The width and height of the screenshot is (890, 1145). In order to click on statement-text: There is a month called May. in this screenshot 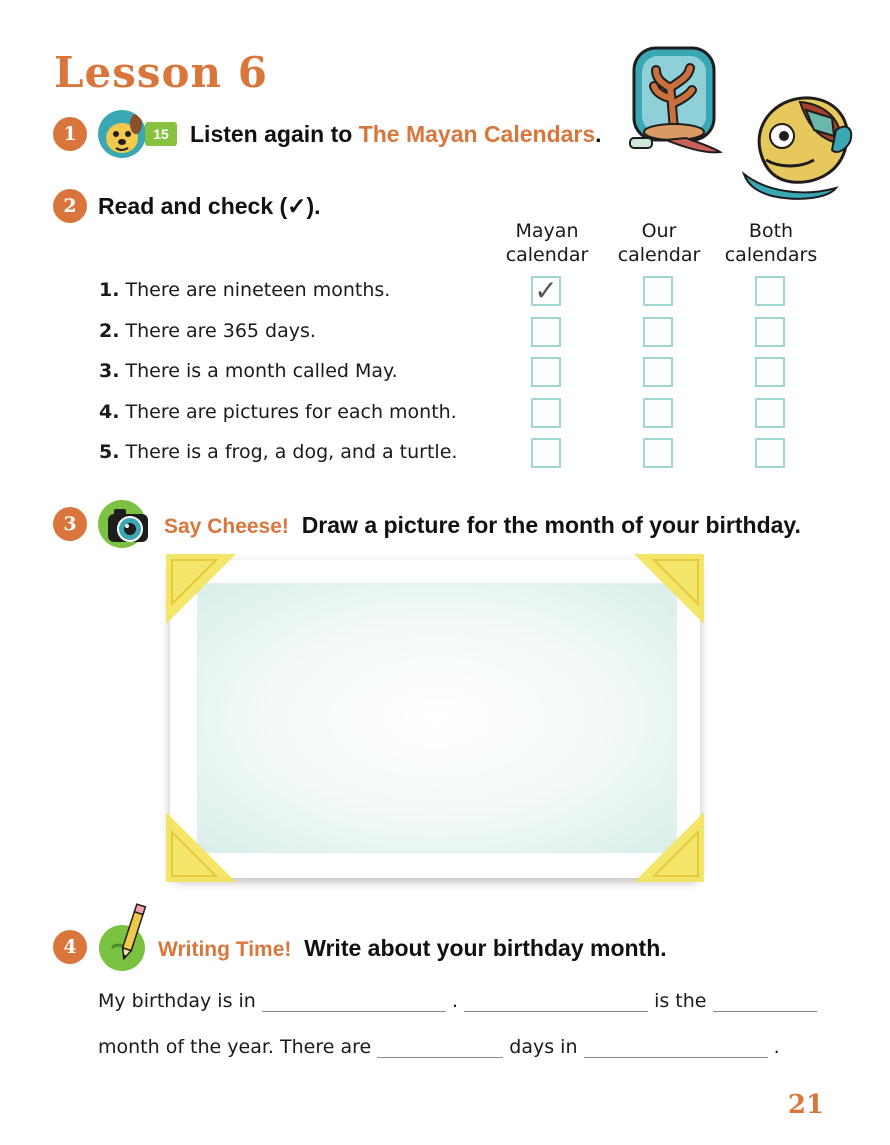, I will do `click(261, 371)`.